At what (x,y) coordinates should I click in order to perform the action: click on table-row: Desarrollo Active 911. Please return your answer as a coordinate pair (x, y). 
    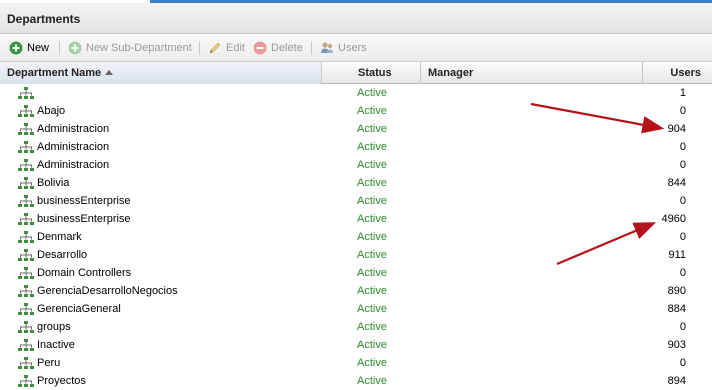
    Looking at the image, I should click on (356, 255).